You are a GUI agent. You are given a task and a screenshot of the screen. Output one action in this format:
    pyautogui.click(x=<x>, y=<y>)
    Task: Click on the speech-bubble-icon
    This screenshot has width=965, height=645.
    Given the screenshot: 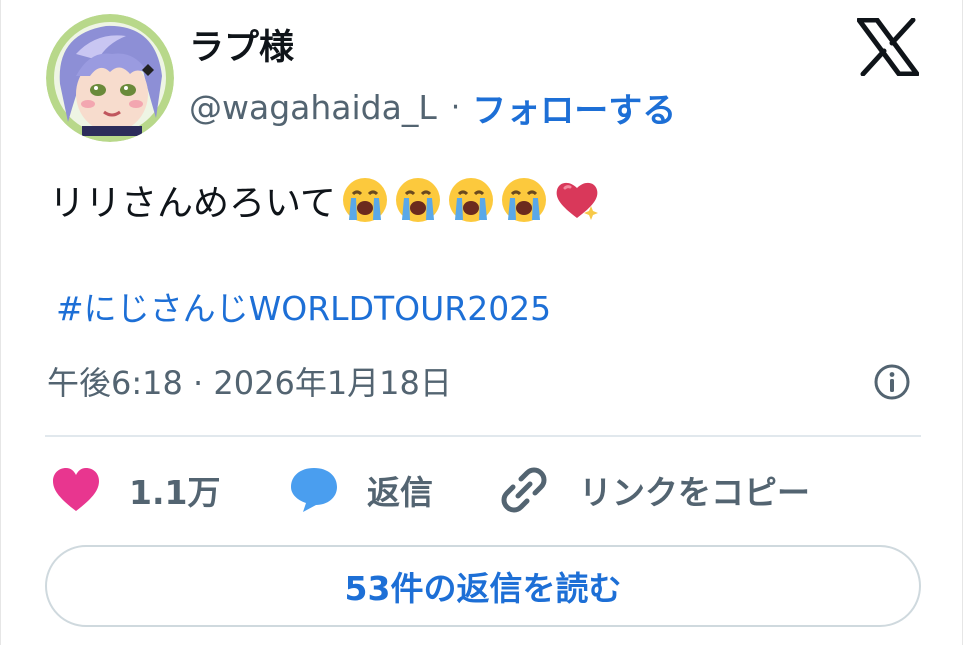 What is the action you would take?
    pyautogui.click(x=314, y=490)
    